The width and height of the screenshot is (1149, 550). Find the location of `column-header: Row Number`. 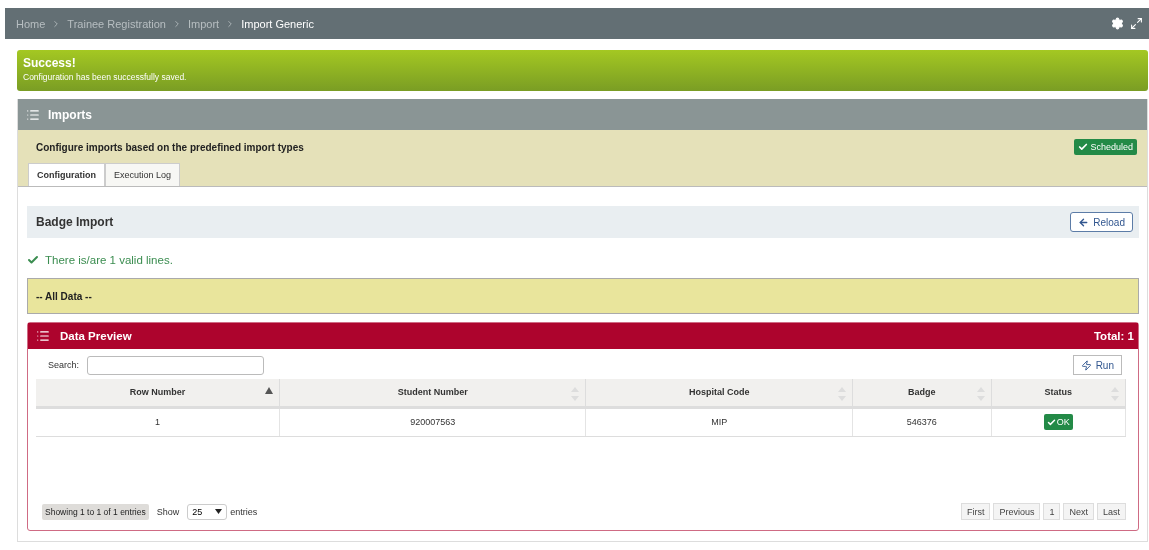

column-header: Row Number is located at coordinates (158, 393).